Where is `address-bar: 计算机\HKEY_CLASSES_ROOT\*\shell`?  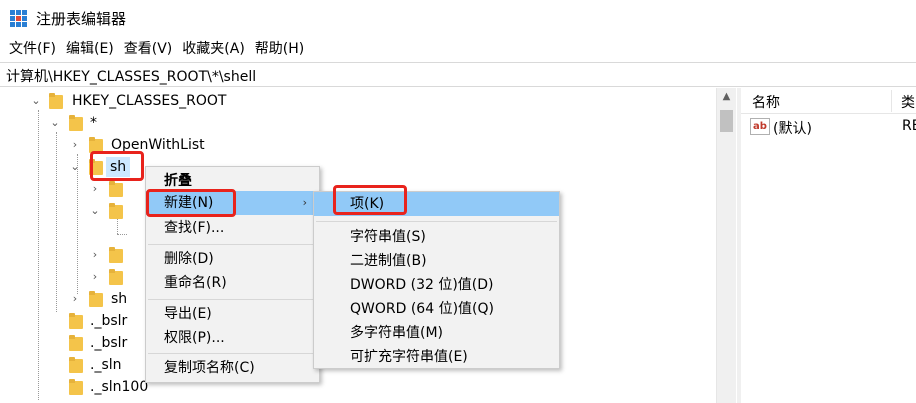
address-bar: 计算机\HKEY_CLASSES_ROOT\*\shell is located at coordinates (458, 74).